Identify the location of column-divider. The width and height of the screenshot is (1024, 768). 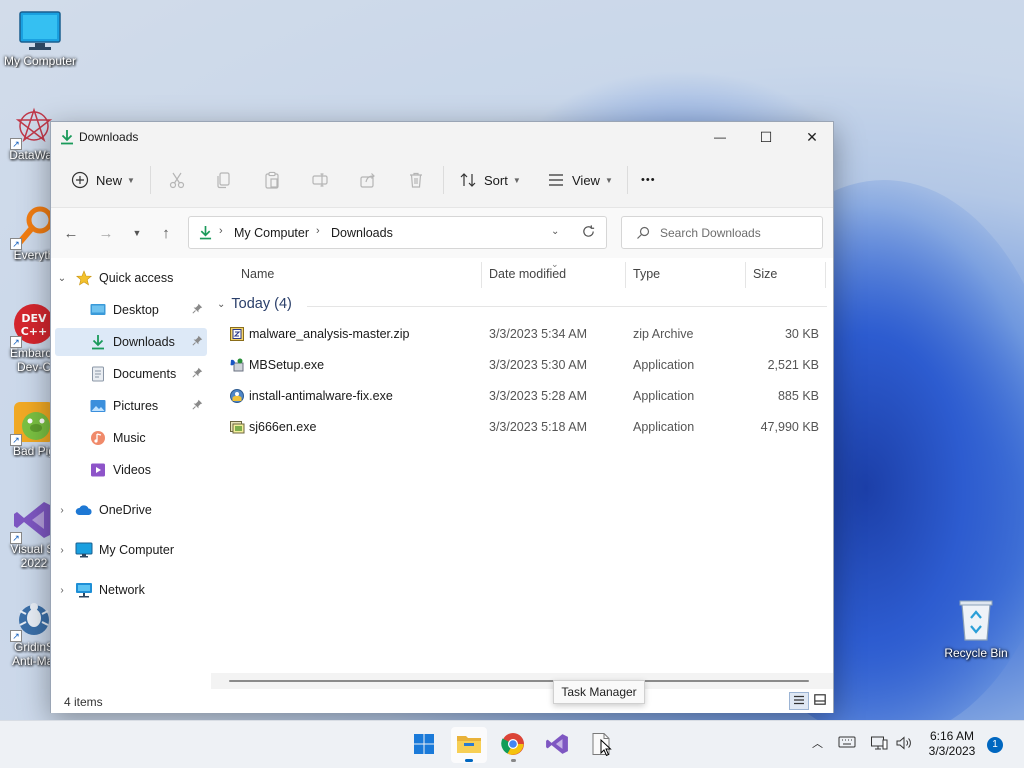
(745, 275).